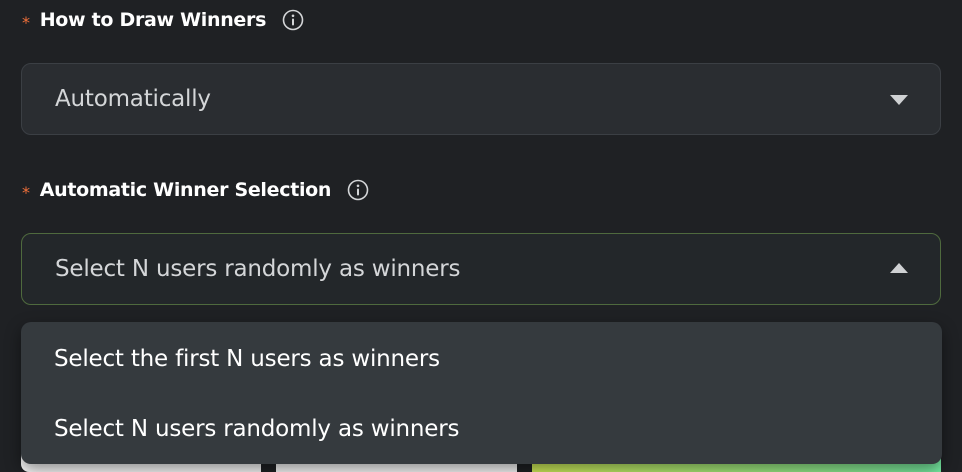  Describe the element at coordinates (257, 429) in the screenshot. I see `option-label: Select N users randomly as winners` at that location.